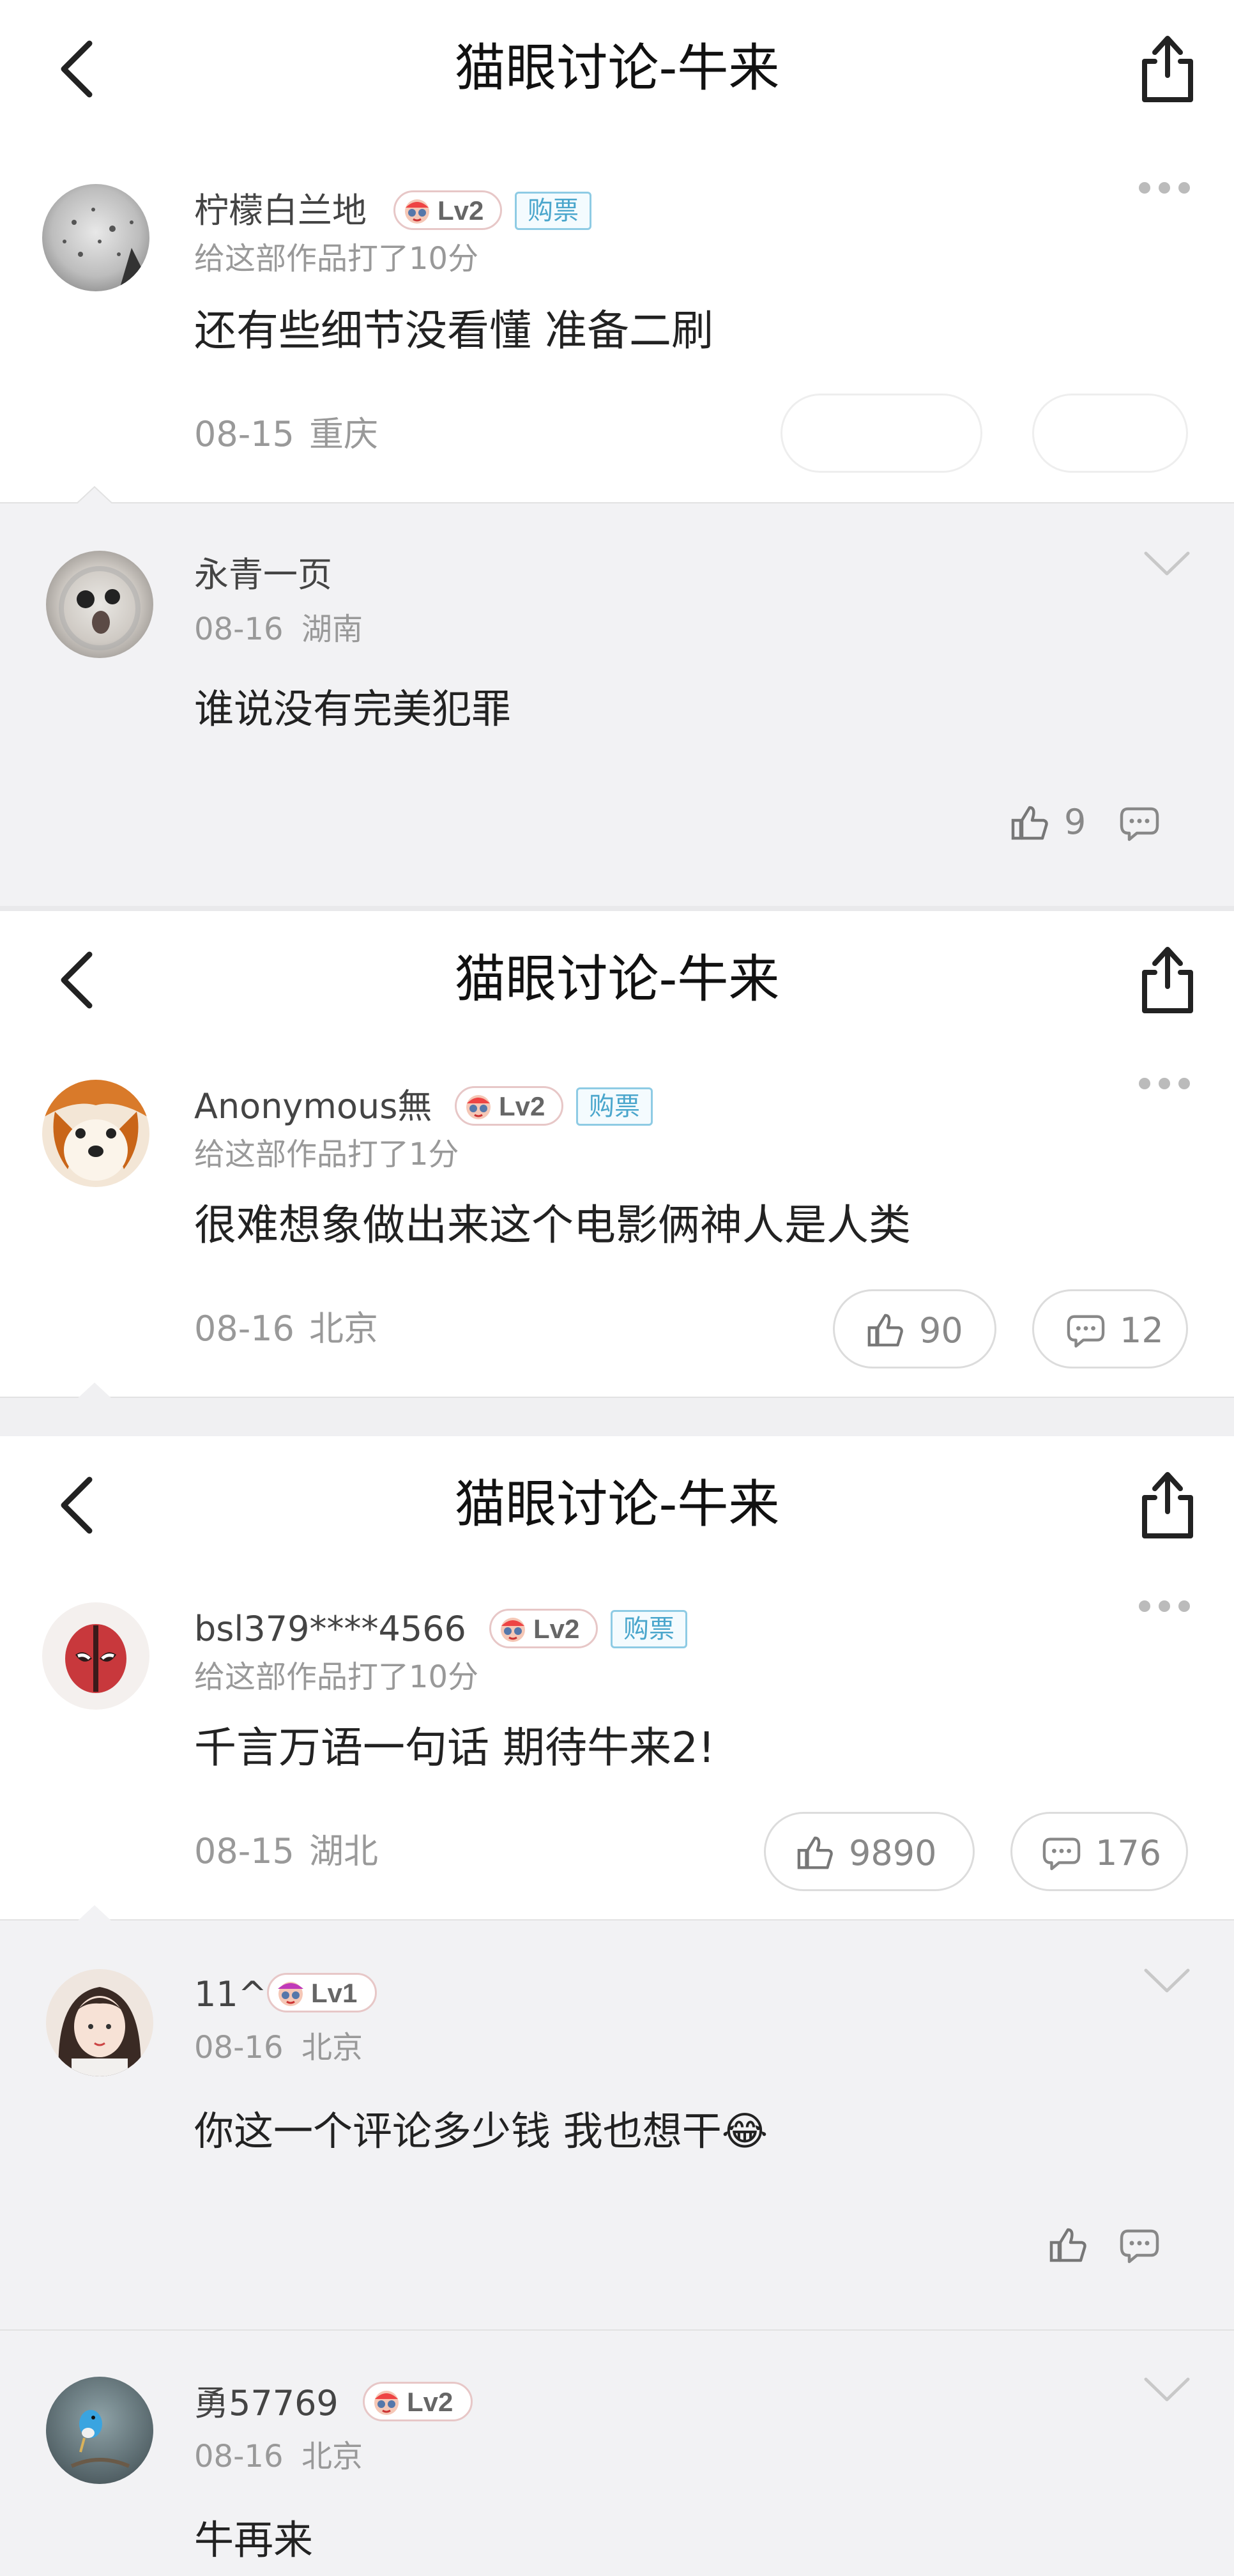 The width and height of the screenshot is (1234, 2576). What do you see at coordinates (254, 2540) in the screenshot?
I see `reply-content: 牛再来` at bounding box center [254, 2540].